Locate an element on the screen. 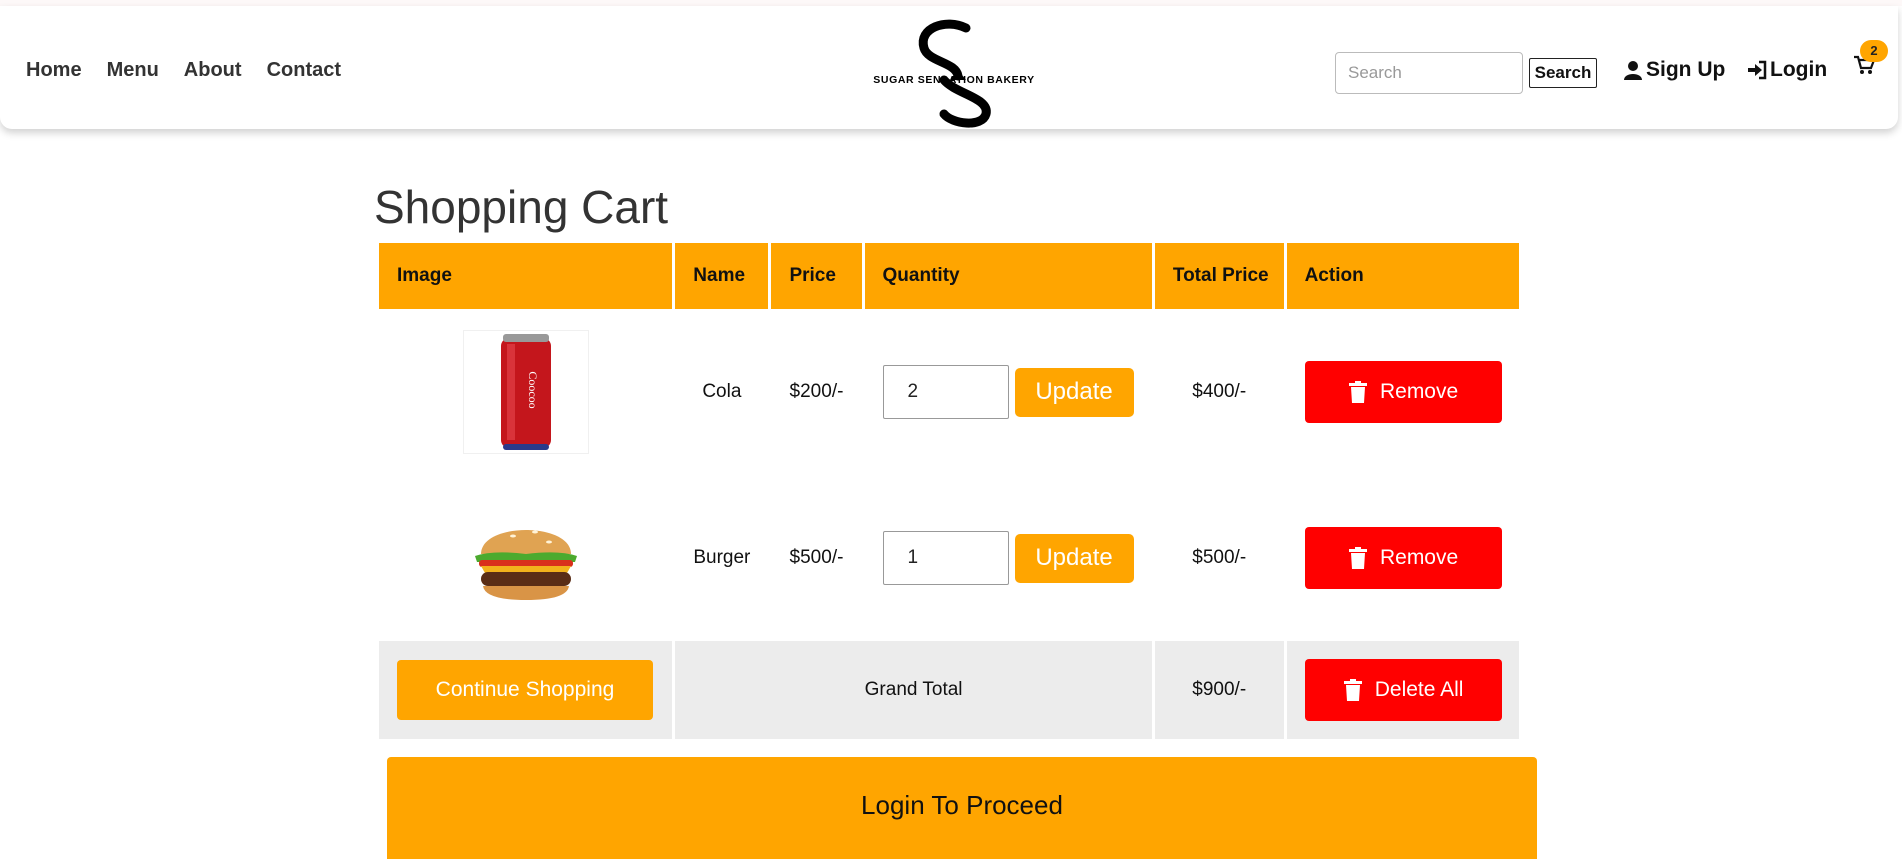 This screenshot has height=859, width=1902. header-action: Action is located at coordinates (1402, 276).